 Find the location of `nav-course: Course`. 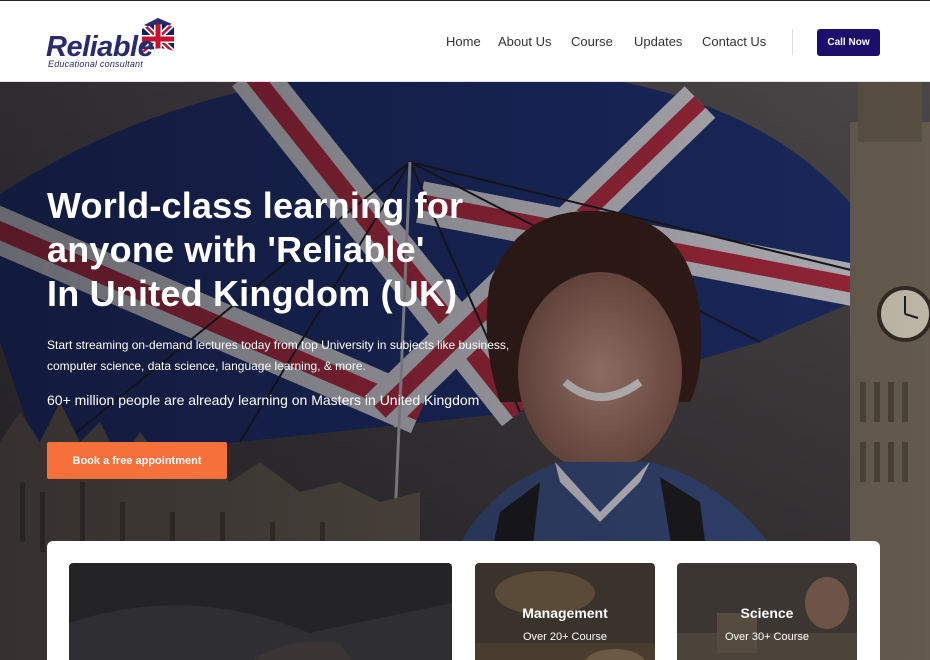

nav-course: Course is located at coordinates (592, 41).